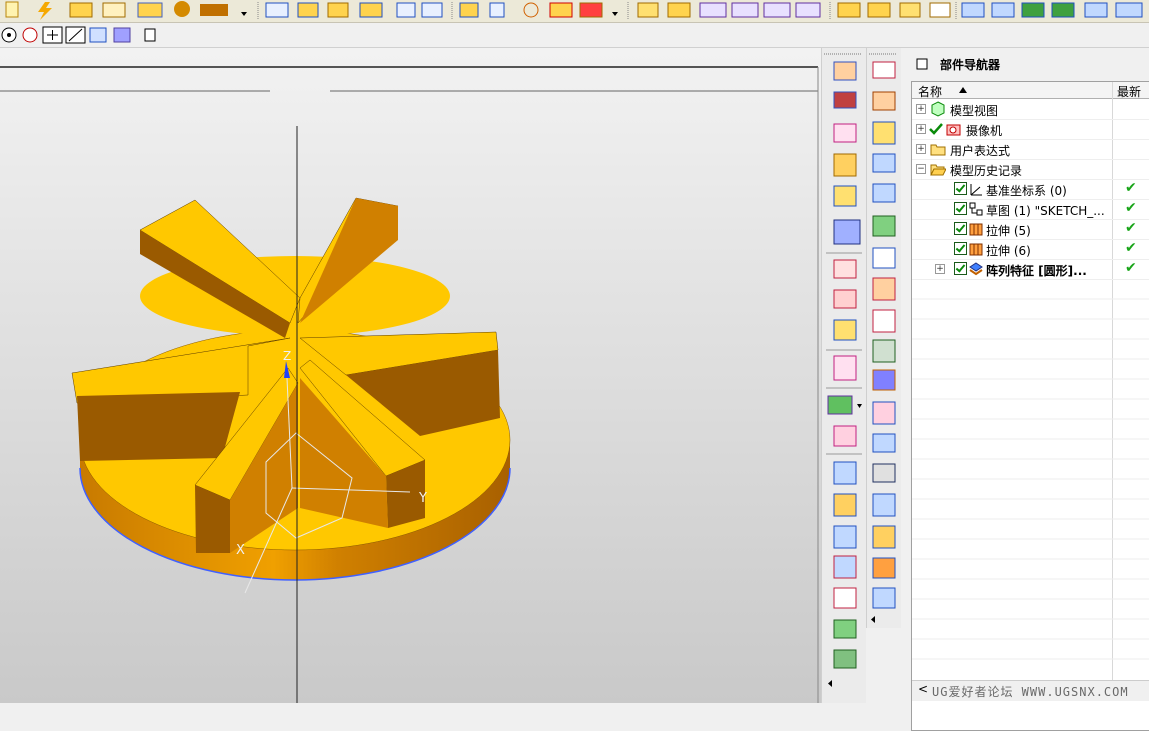 This screenshot has width=1149, height=731. I want to click on axis-label-y: Y, so click(422, 498).